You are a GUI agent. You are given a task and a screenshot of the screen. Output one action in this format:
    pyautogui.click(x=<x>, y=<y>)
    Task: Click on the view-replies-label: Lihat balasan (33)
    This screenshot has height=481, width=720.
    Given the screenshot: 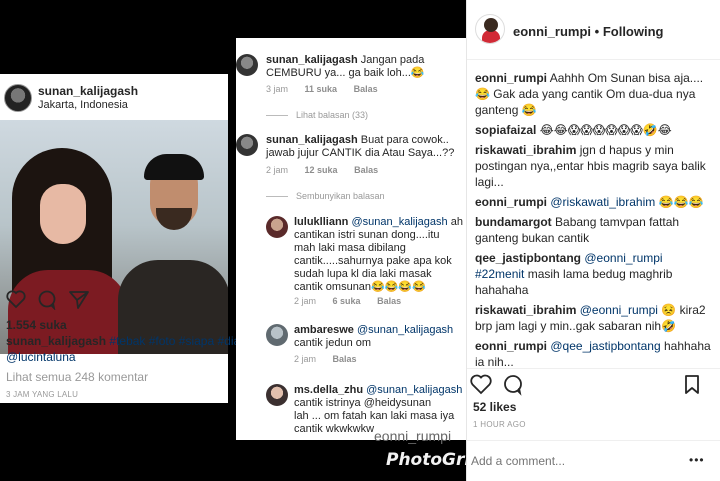 What is the action you would take?
    pyautogui.click(x=332, y=115)
    